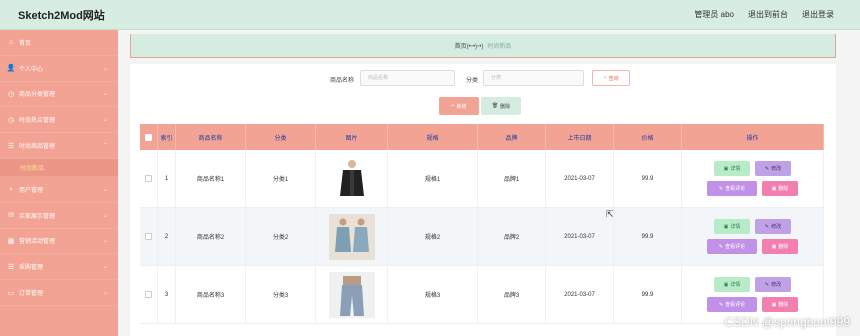  I want to click on add-button-label: 新增, so click(461, 106).